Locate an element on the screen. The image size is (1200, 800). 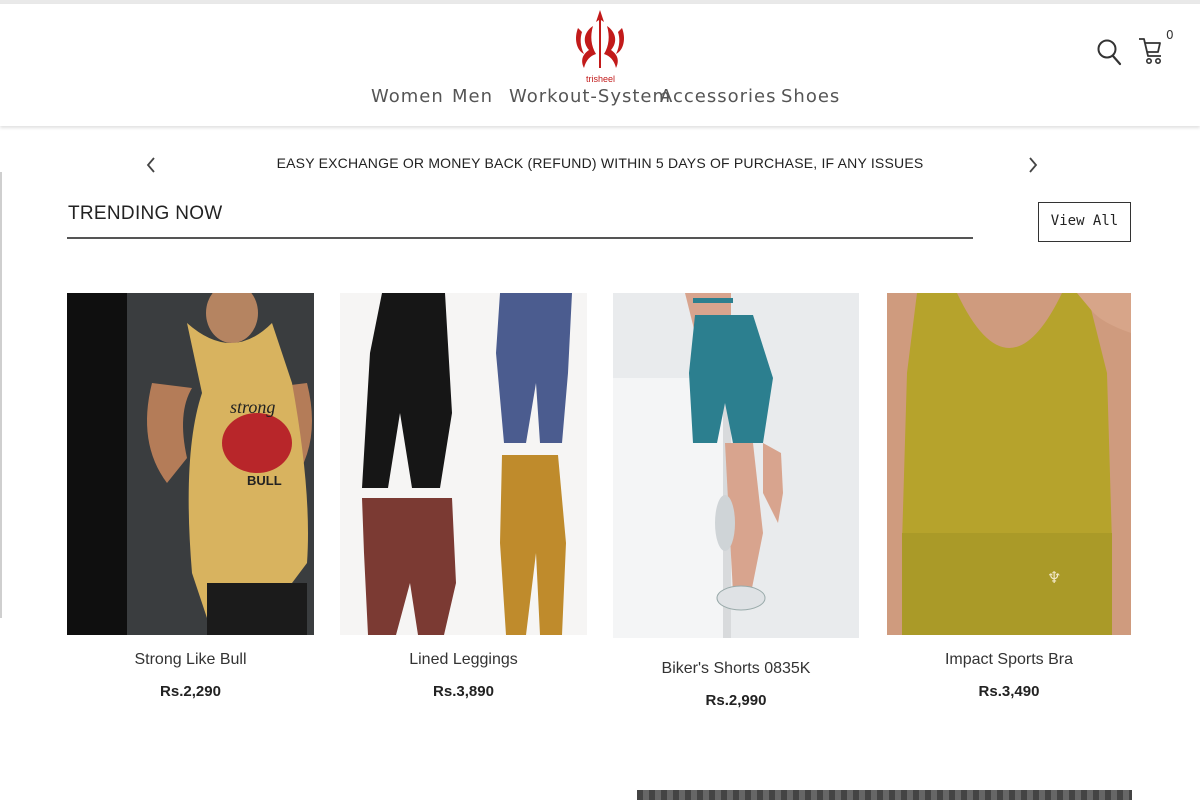
cart-icon is located at coordinates (1150, 51).